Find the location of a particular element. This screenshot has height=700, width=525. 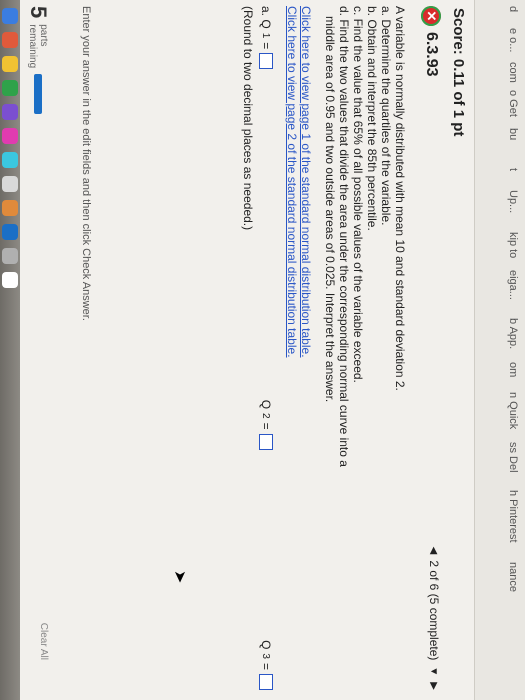

clear-all-button: Clear All is located at coordinates (43, 641).